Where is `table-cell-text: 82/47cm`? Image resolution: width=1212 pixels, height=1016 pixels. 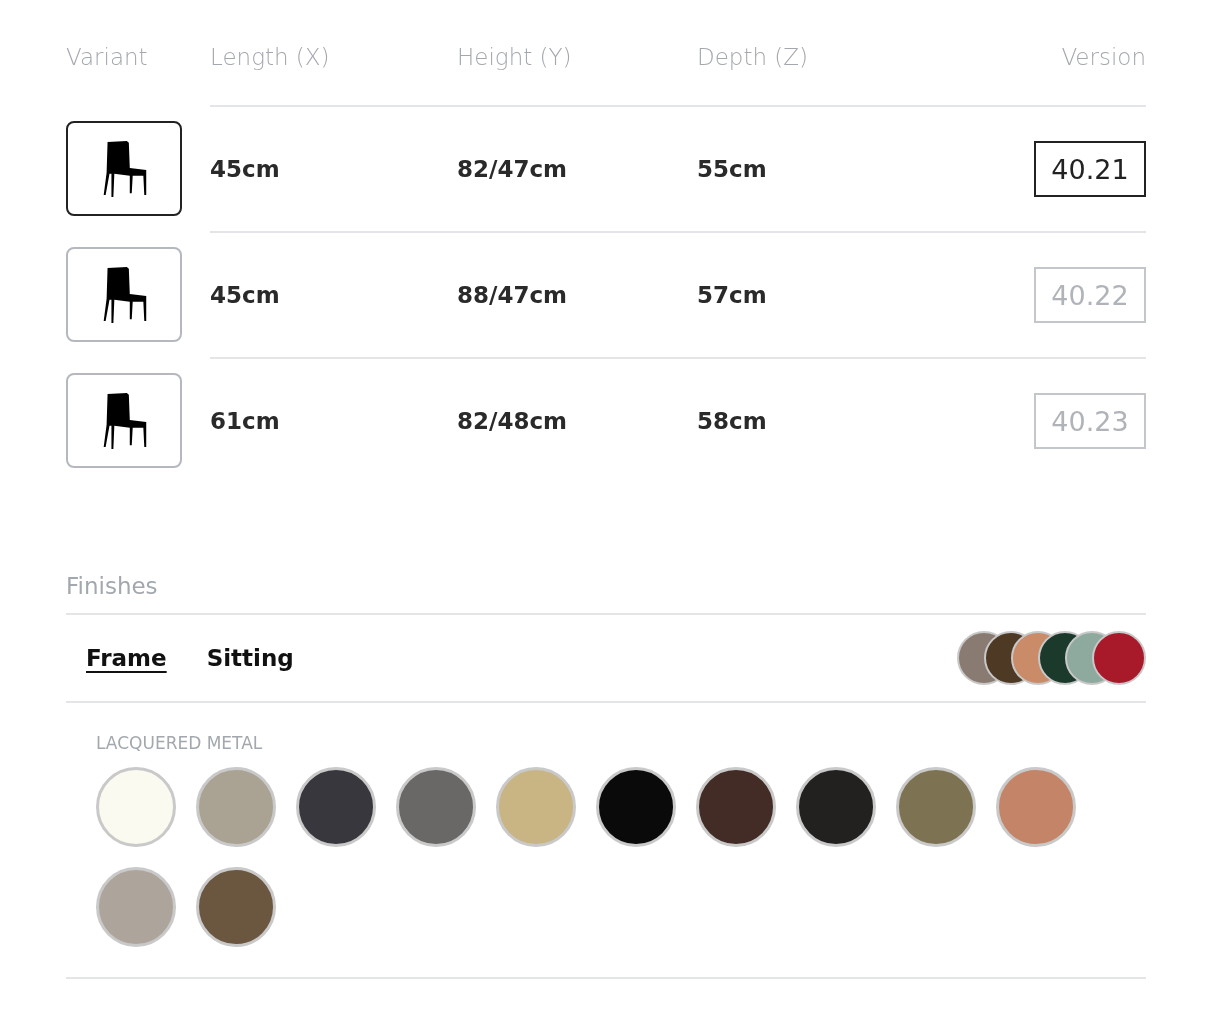 table-cell-text: 82/47cm is located at coordinates (512, 169).